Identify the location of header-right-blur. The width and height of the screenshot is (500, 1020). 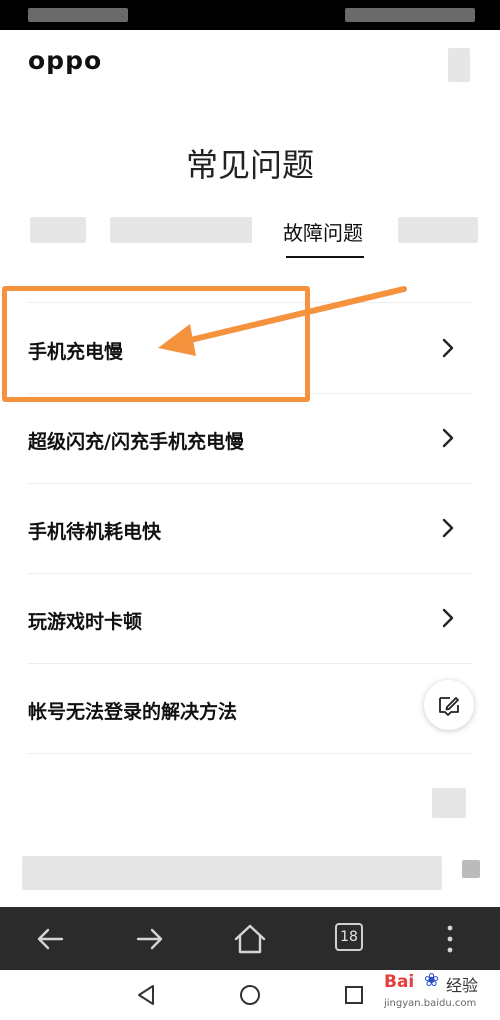
(459, 65).